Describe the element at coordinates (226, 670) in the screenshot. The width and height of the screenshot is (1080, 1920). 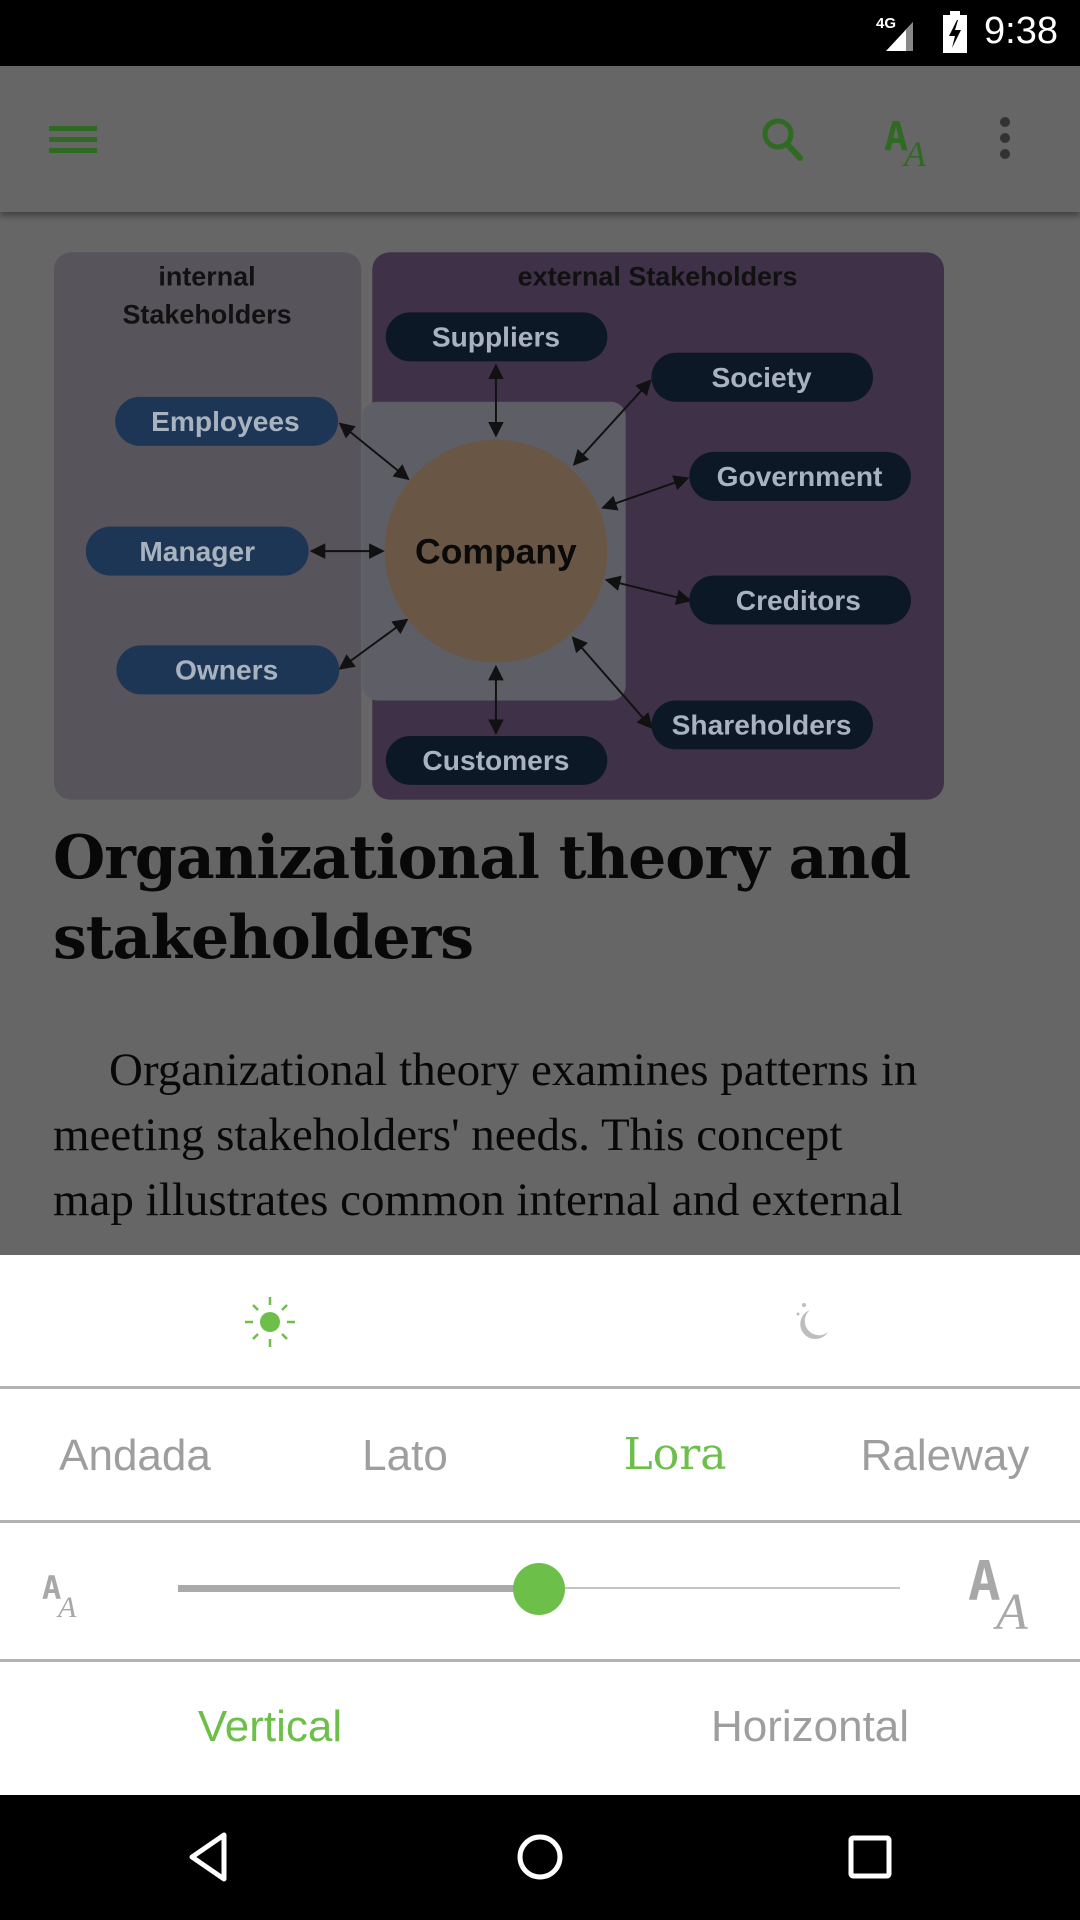
I see `node-owners: Owners` at that location.